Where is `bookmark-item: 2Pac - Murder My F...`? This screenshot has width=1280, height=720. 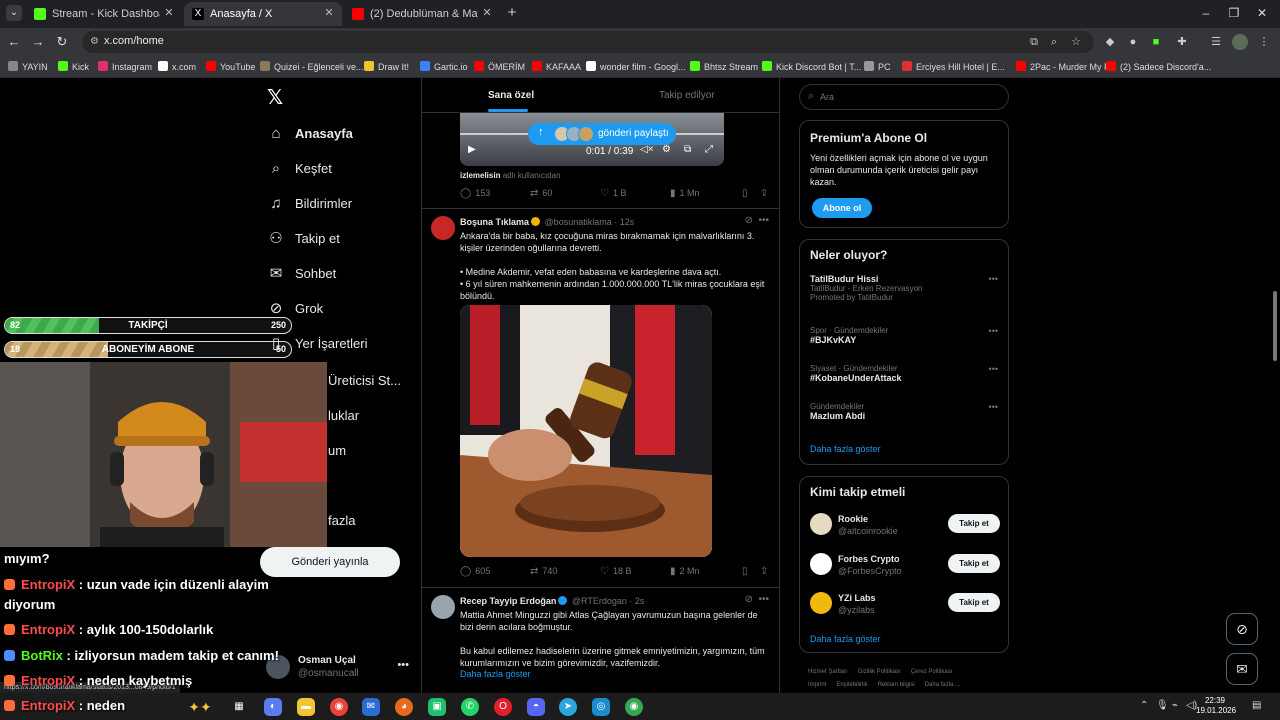
bookmark-item: 2Pac - Murder My F... is located at coordinates (1066, 68).